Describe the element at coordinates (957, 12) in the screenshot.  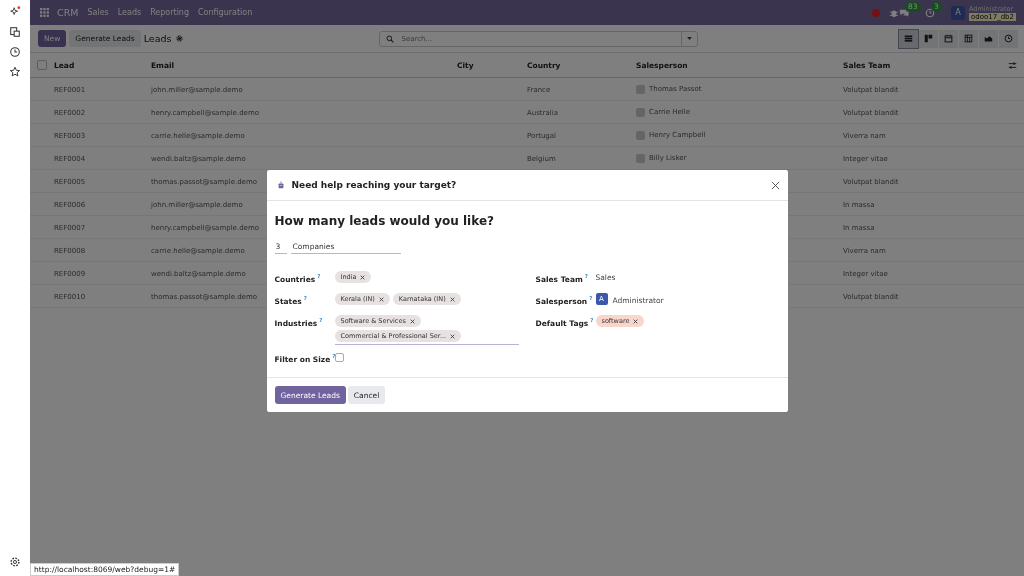
I see `user-avatar: A` at that location.